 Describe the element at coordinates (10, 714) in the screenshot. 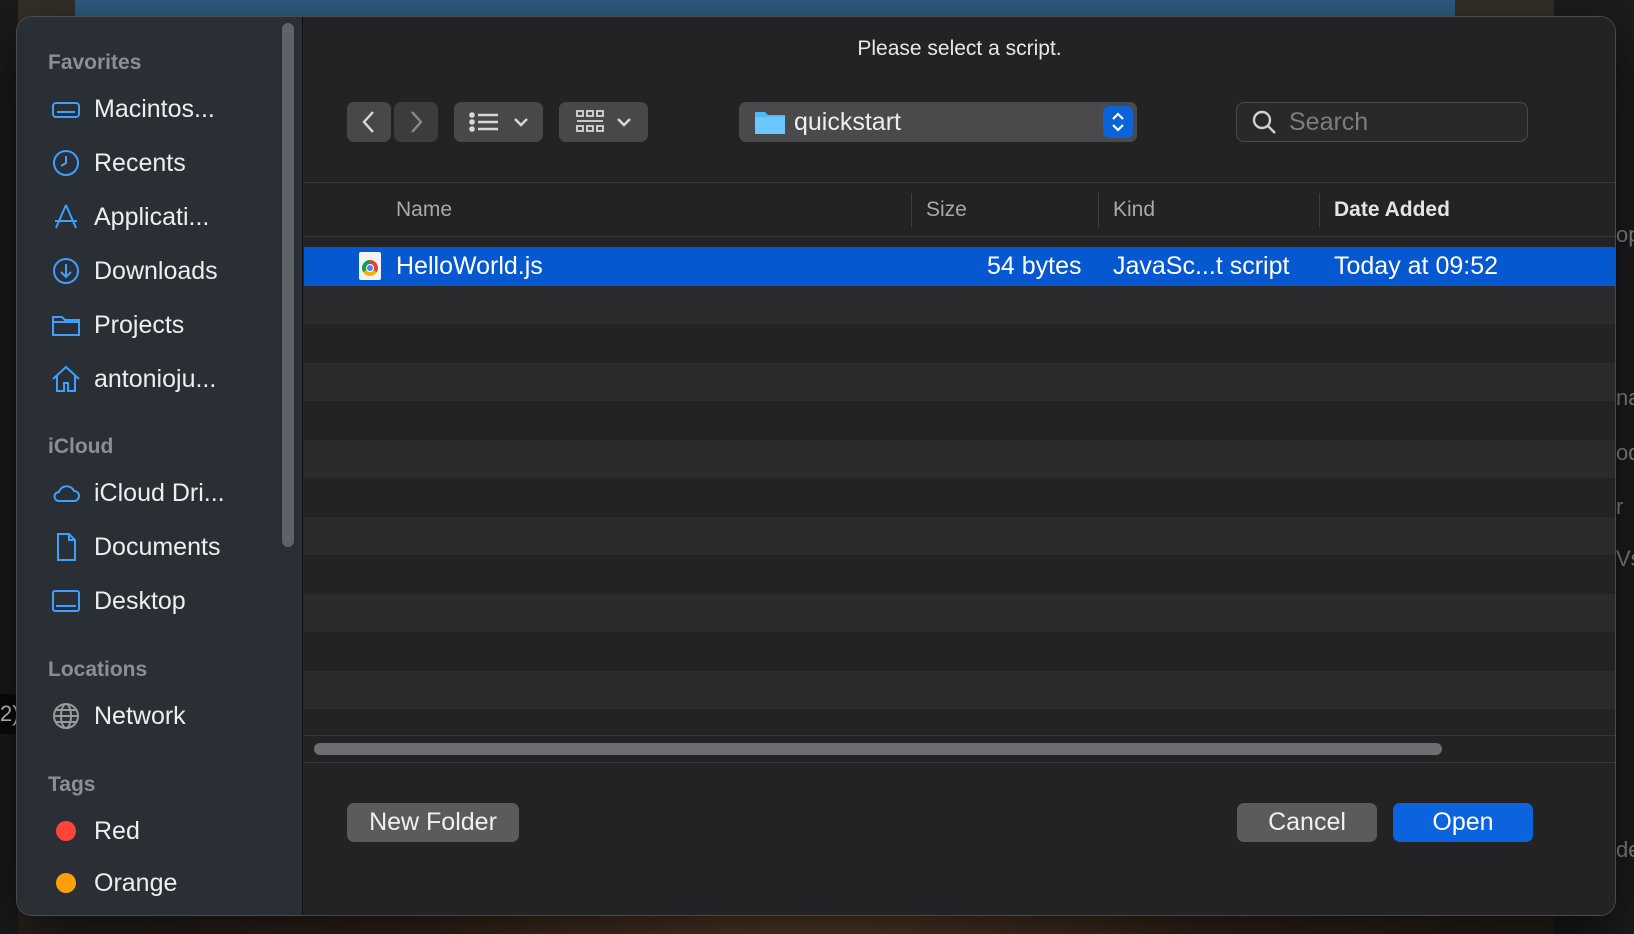

I see `background-fragment-left: 2)` at that location.